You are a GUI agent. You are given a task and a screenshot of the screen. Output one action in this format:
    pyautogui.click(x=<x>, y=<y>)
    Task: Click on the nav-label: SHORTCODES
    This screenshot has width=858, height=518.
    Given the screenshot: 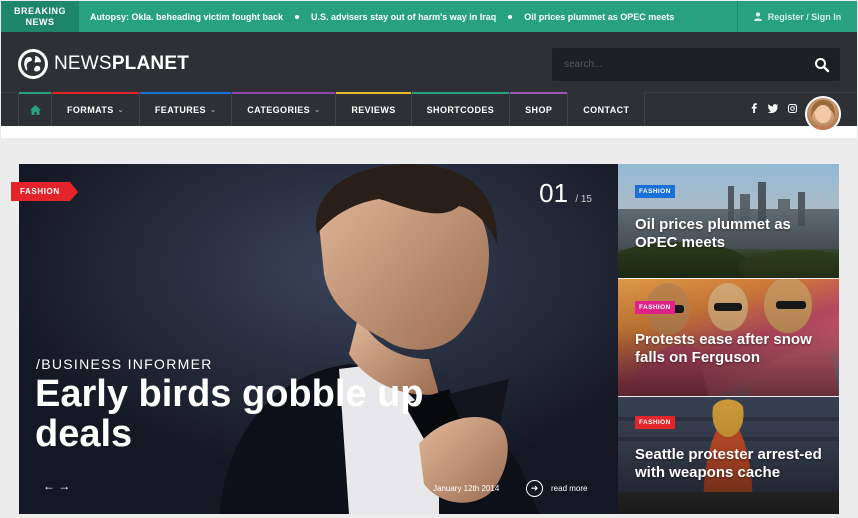 What is the action you would take?
    pyautogui.click(x=460, y=109)
    